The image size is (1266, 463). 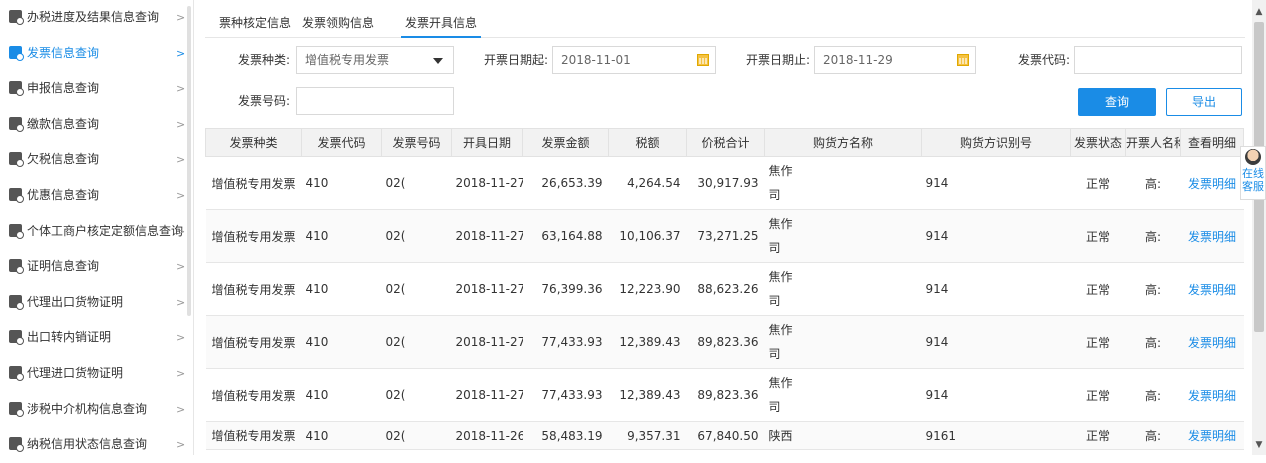 I want to click on query-button: 查询, so click(x=1117, y=102).